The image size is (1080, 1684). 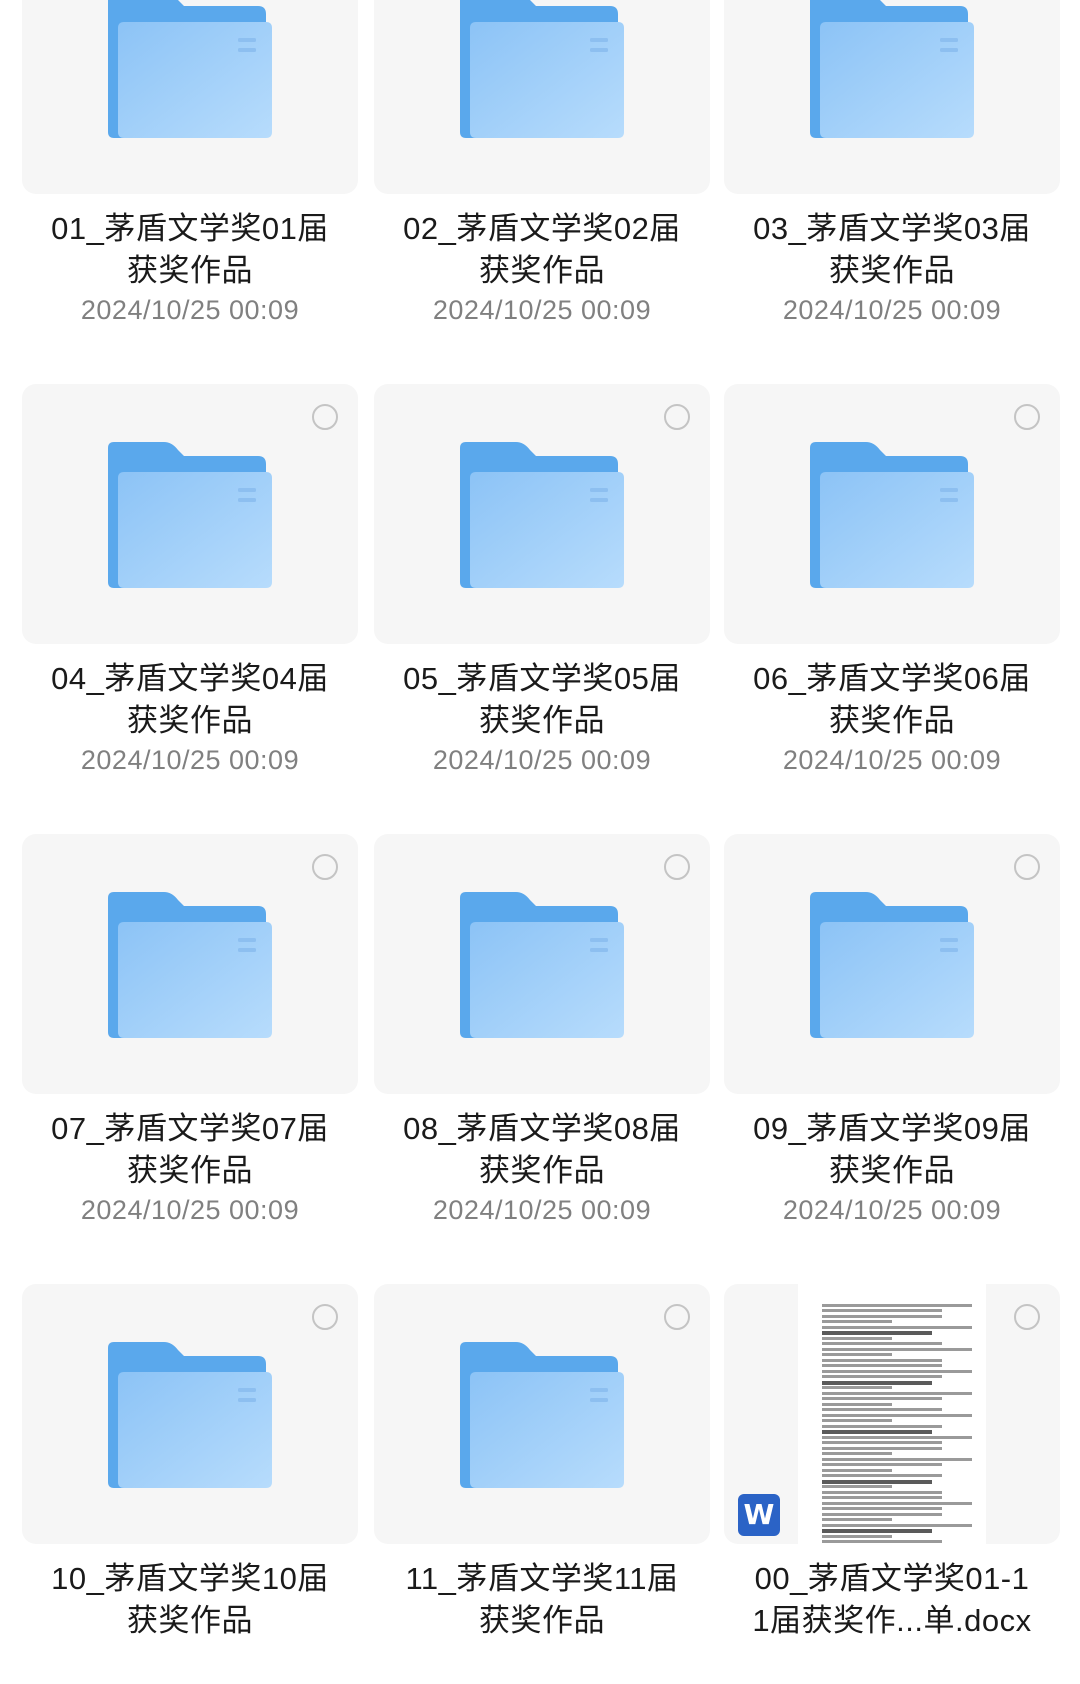 I want to click on document-preview, so click(x=892, y=1414).